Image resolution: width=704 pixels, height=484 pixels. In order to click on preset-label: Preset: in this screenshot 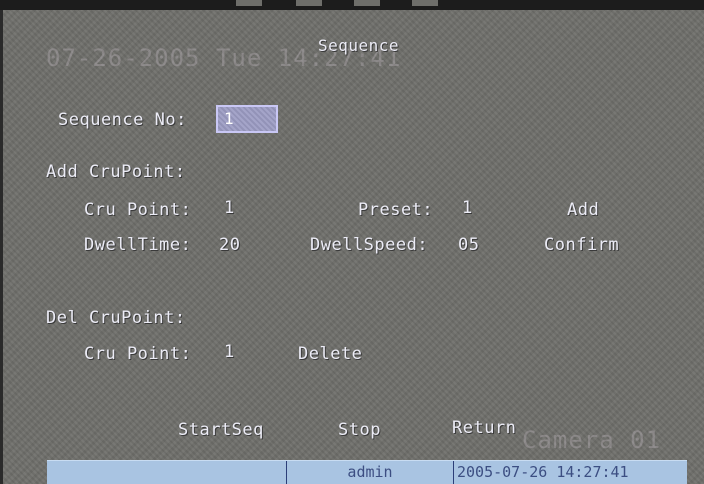, I will do `click(396, 210)`.